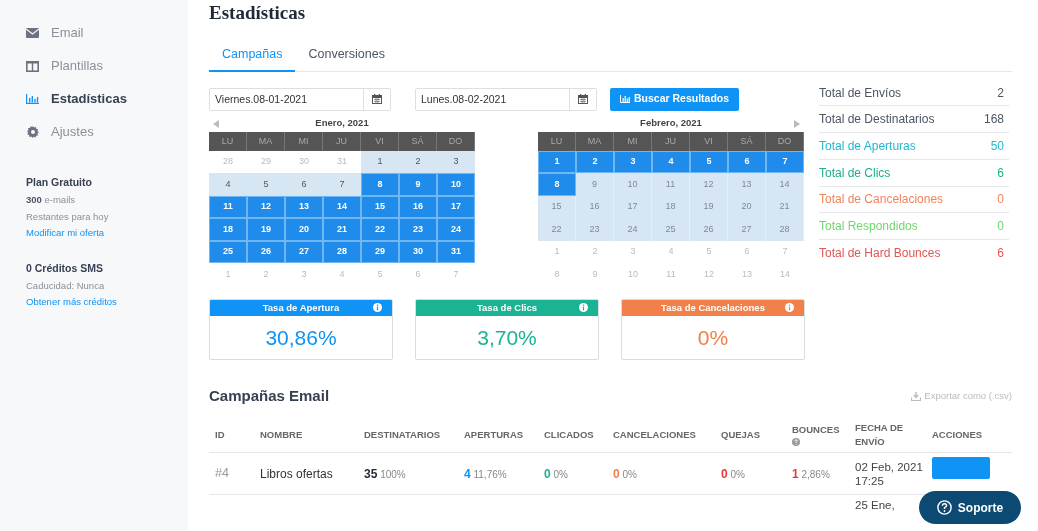 The image size is (1038, 531). What do you see at coordinates (252, 58) in the screenshot?
I see `tab: Campañas` at bounding box center [252, 58].